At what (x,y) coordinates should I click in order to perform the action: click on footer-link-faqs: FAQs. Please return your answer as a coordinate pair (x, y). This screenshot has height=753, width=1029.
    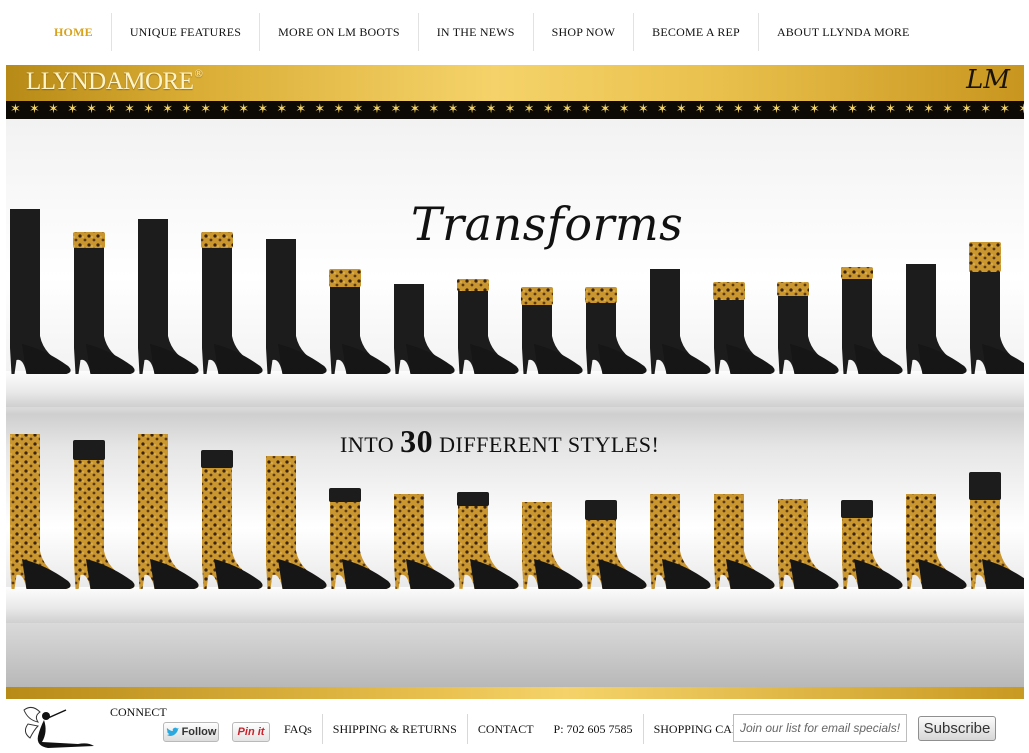
    Looking at the image, I should click on (298, 729).